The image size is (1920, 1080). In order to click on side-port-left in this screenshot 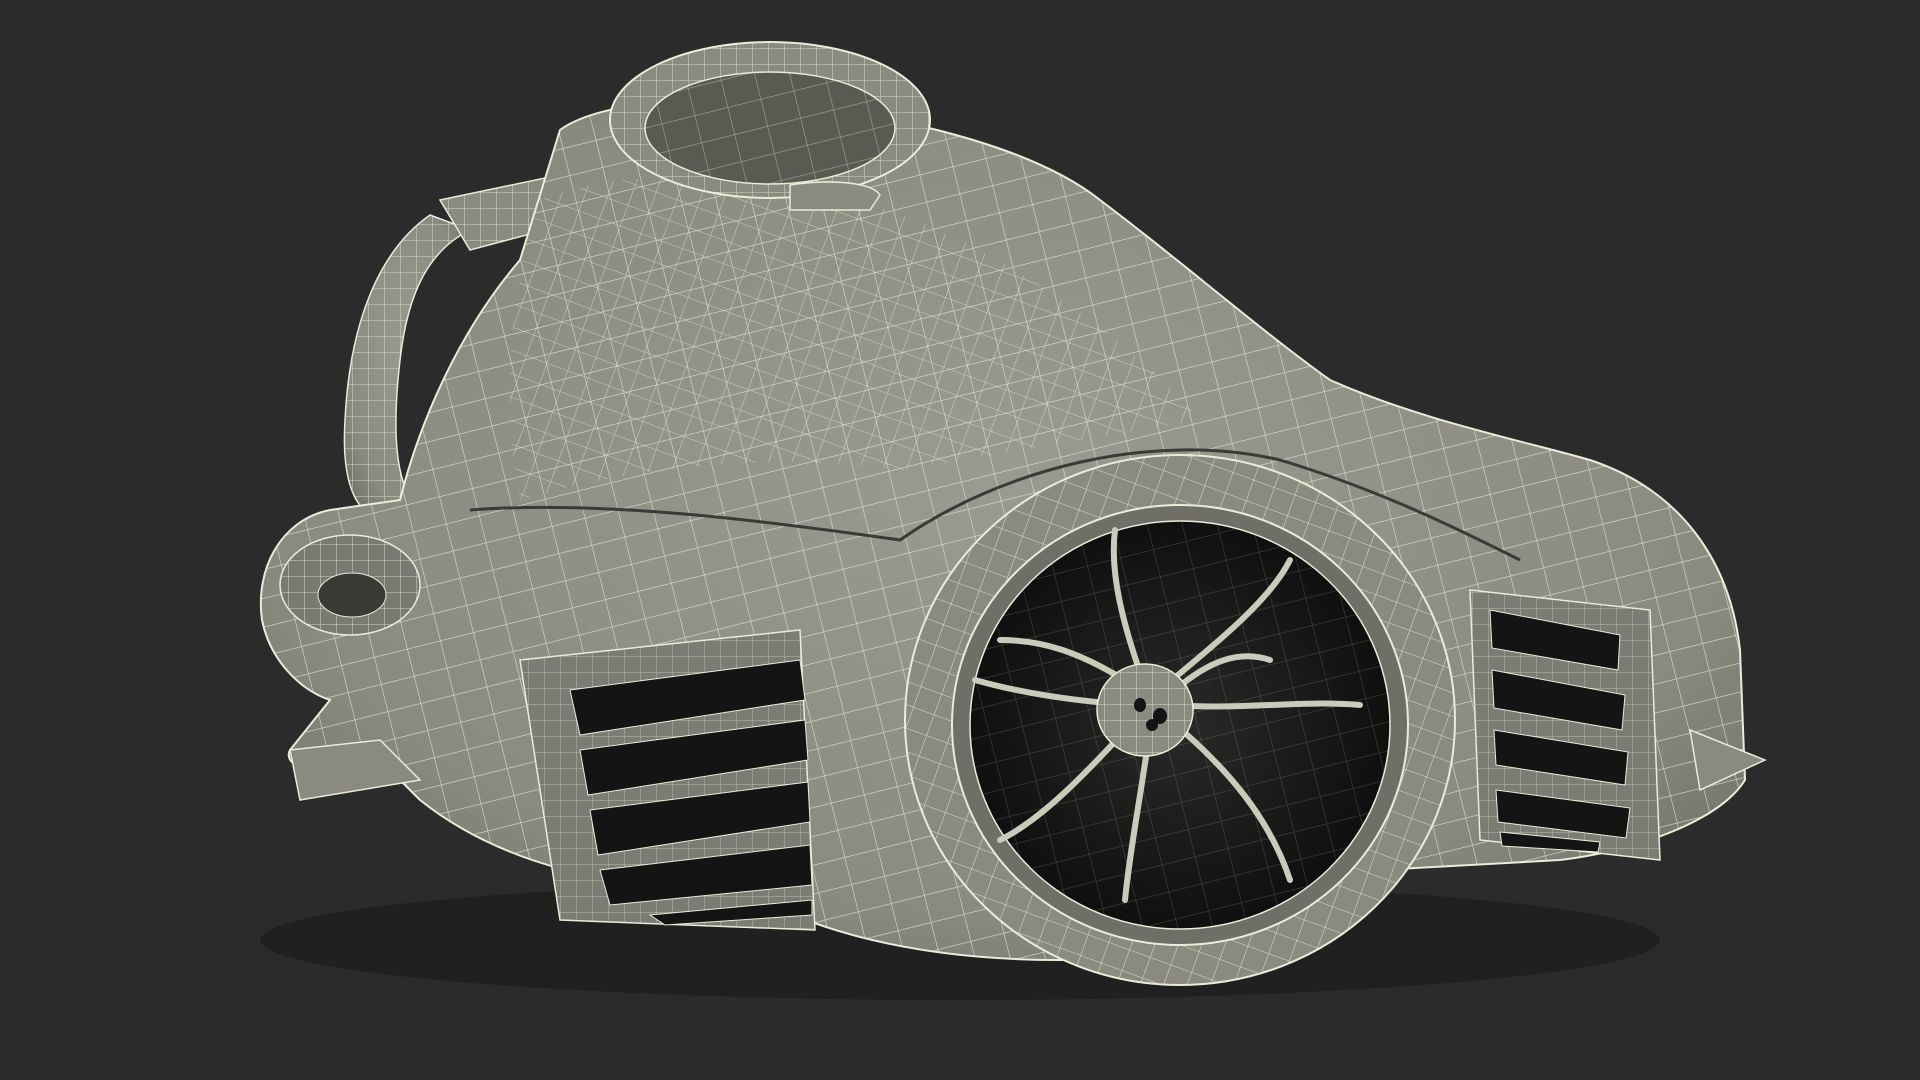, I will do `click(350, 585)`.